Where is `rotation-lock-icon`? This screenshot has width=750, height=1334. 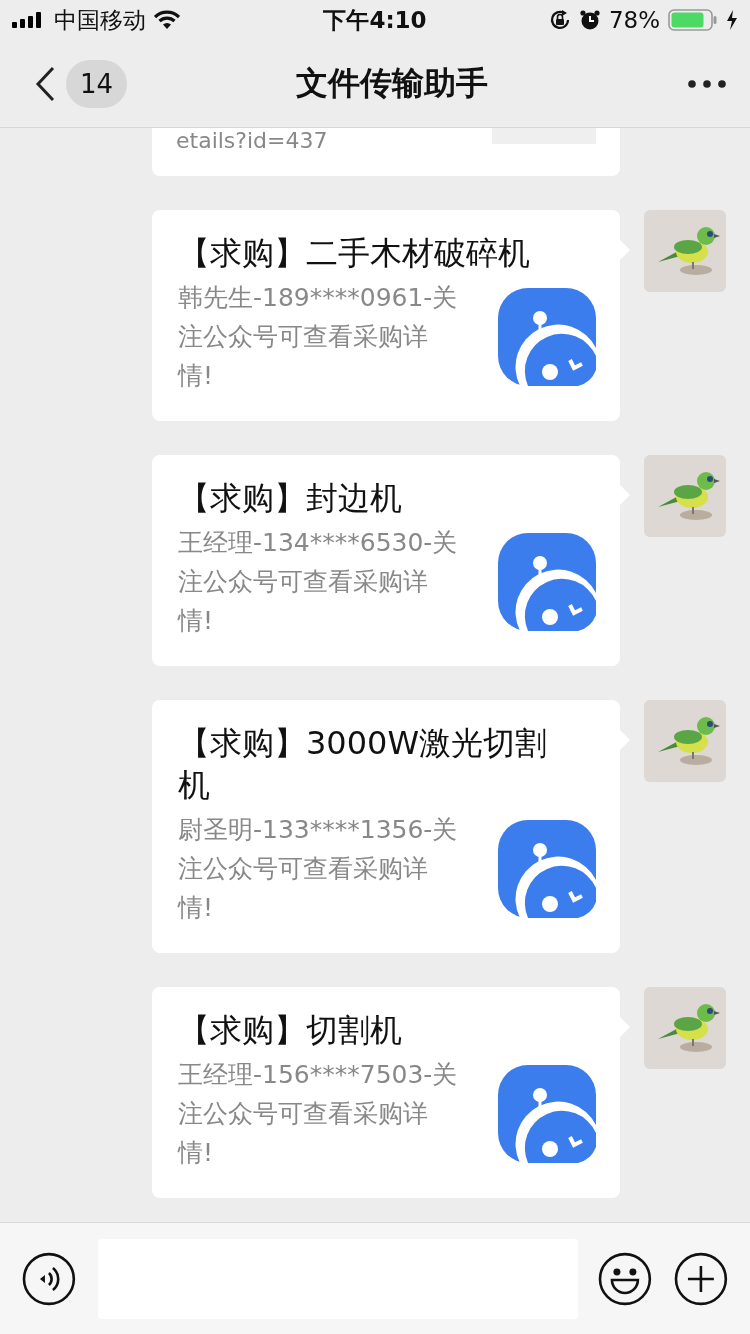 rotation-lock-icon is located at coordinates (559, 20).